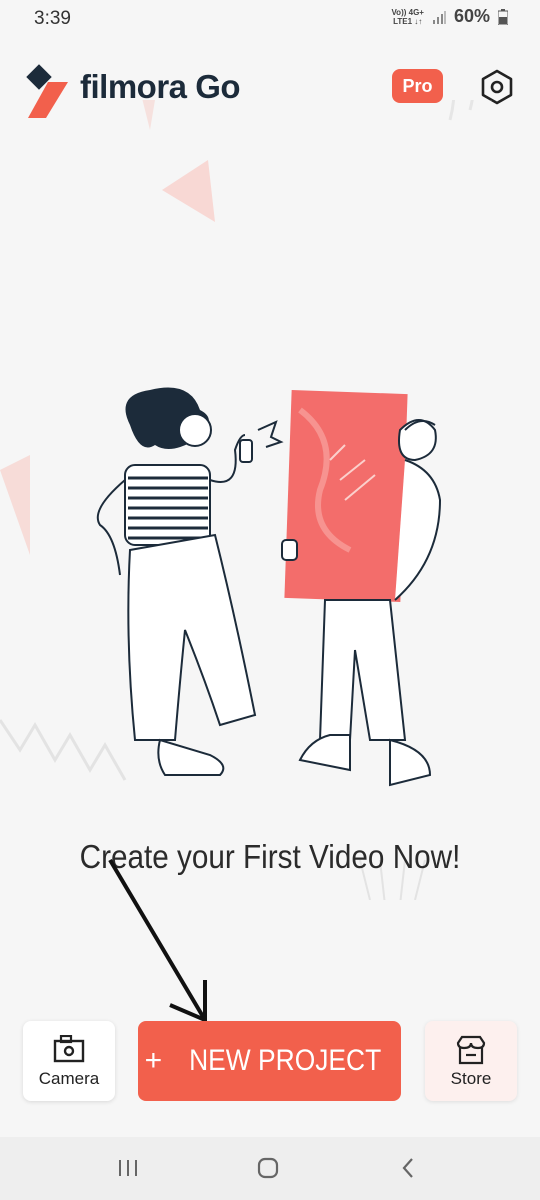  Describe the element at coordinates (449, 16) in the screenshot. I see `status-indicators: Vo)) 4G+ LTE1 ↓↑ 60%` at that location.